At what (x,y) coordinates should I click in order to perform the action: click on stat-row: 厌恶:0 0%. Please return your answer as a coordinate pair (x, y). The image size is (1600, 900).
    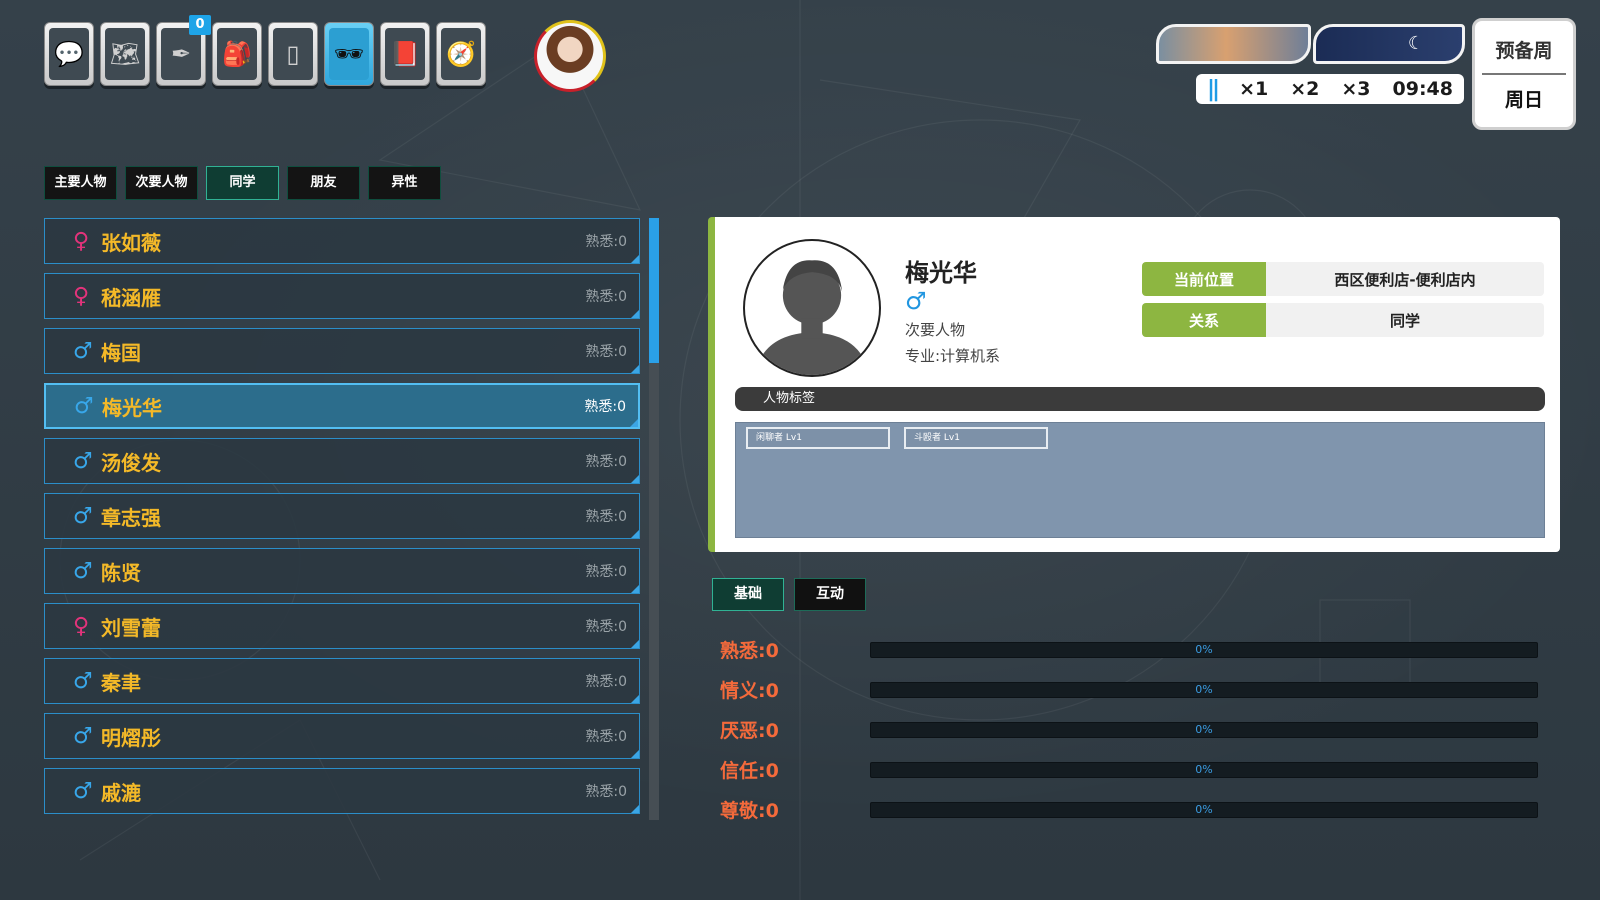
    Looking at the image, I should click on (1130, 734).